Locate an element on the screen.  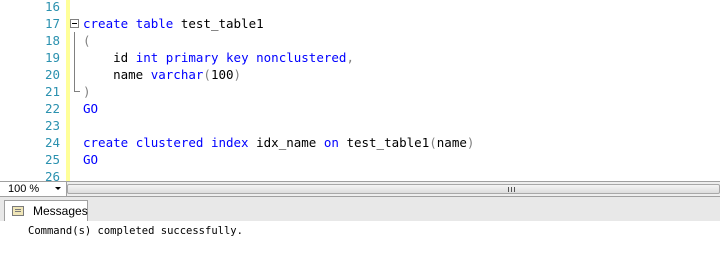
scrollbar-thumb is located at coordinates (393, 189).